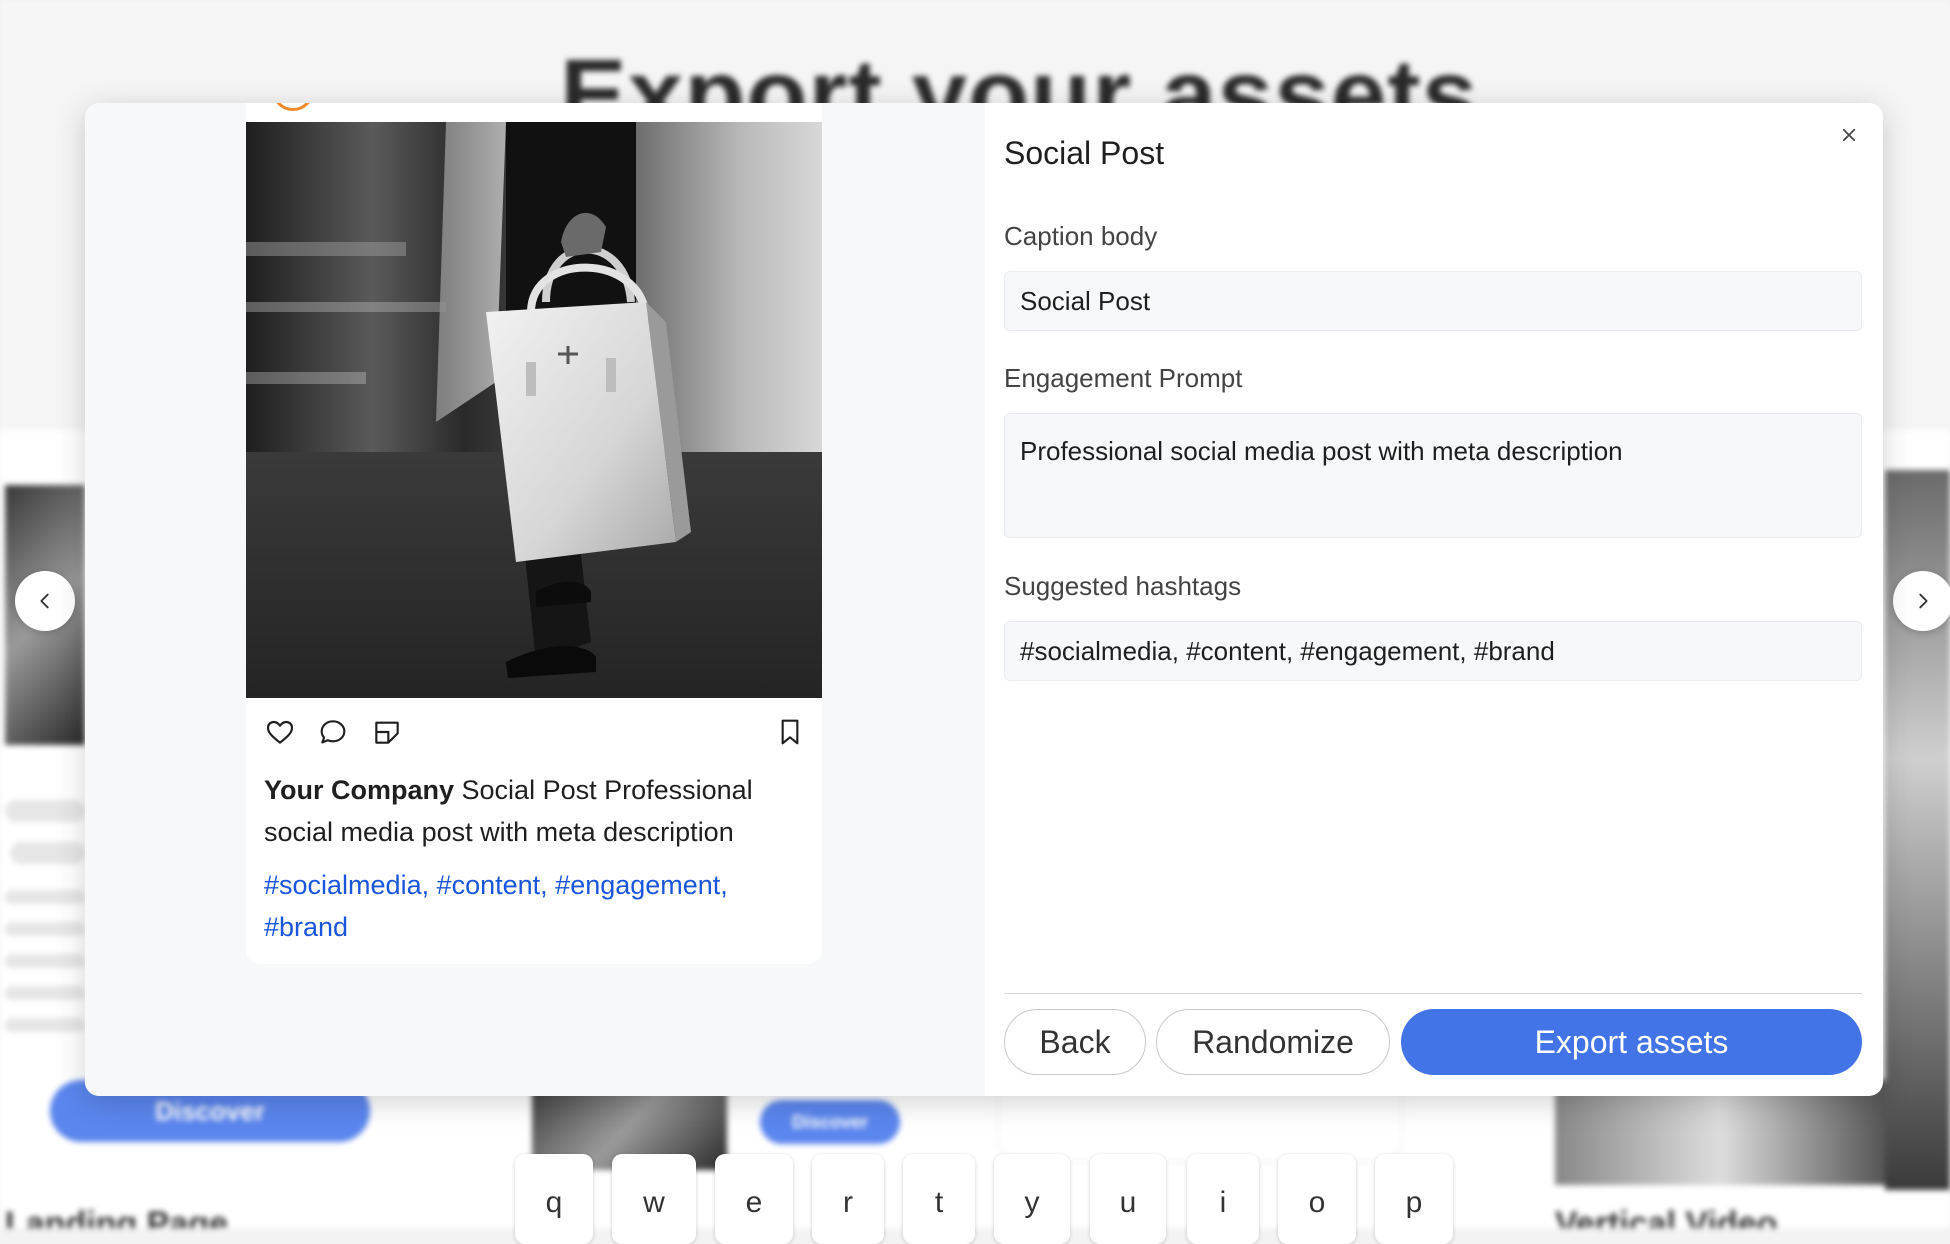 The width and height of the screenshot is (1950, 1244). Describe the element at coordinates (830, 1122) in the screenshot. I see `background-discover-button-small: Discover` at that location.